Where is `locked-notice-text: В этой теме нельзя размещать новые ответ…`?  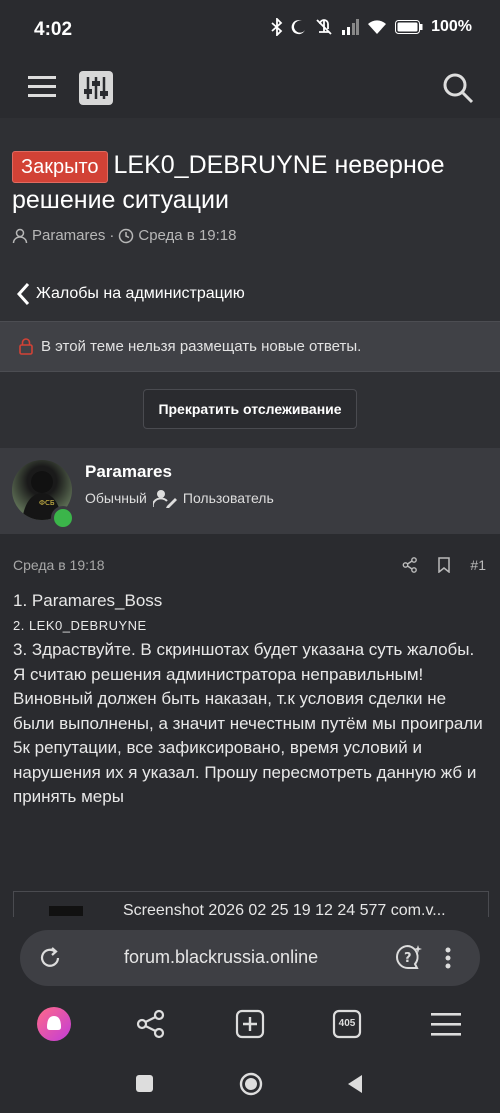 locked-notice-text: В этой теме нельзя размещать новые ответ… is located at coordinates (201, 346).